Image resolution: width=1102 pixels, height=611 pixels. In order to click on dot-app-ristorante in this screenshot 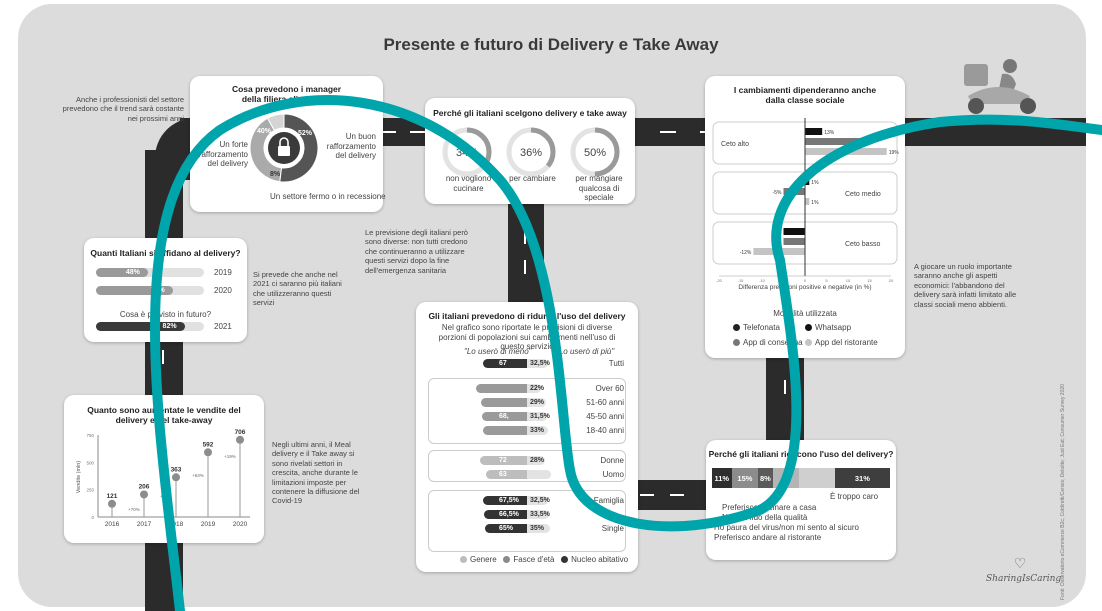, I will do `click(808, 343)`.